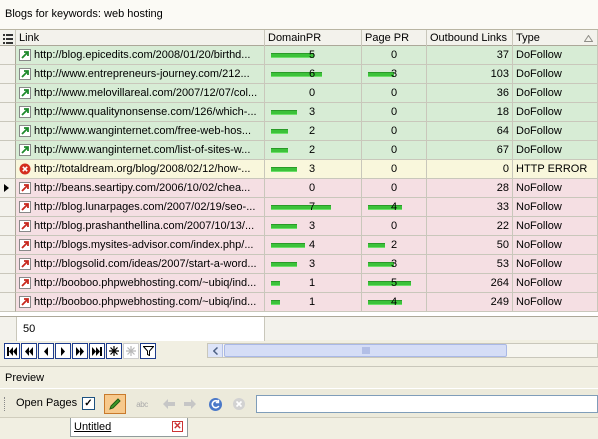 Image resolution: width=598 pixels, height=439 pixels. Describe the element at coordinates (215, 404) in the screenshot. I see `refresh-icon` at that location.